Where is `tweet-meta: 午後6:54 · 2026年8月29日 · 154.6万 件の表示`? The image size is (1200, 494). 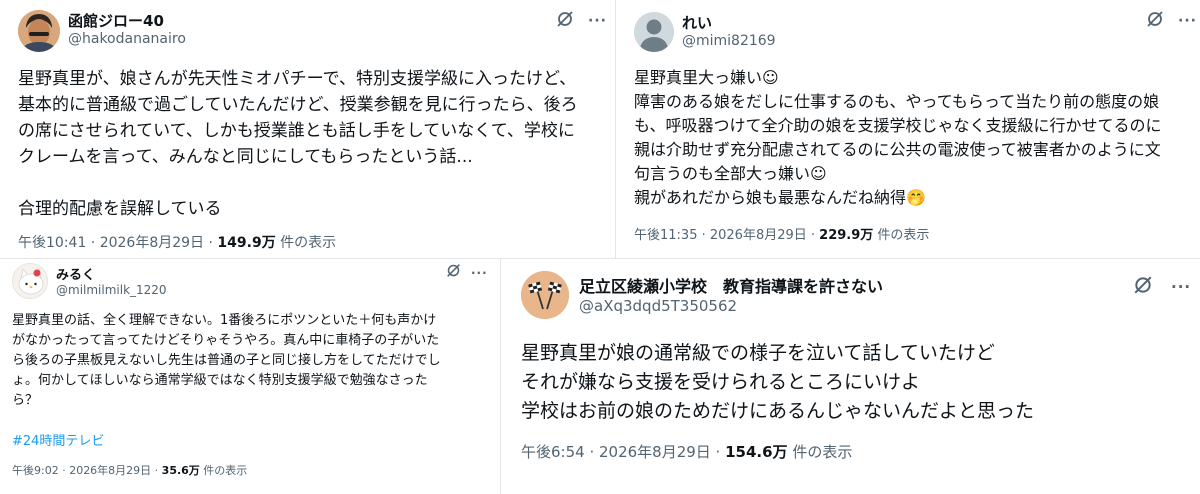 tweet-meta: 午後6:54 · 2026年8月29日 · 154.6万 件の表示 is located at coordinates (686, 451).